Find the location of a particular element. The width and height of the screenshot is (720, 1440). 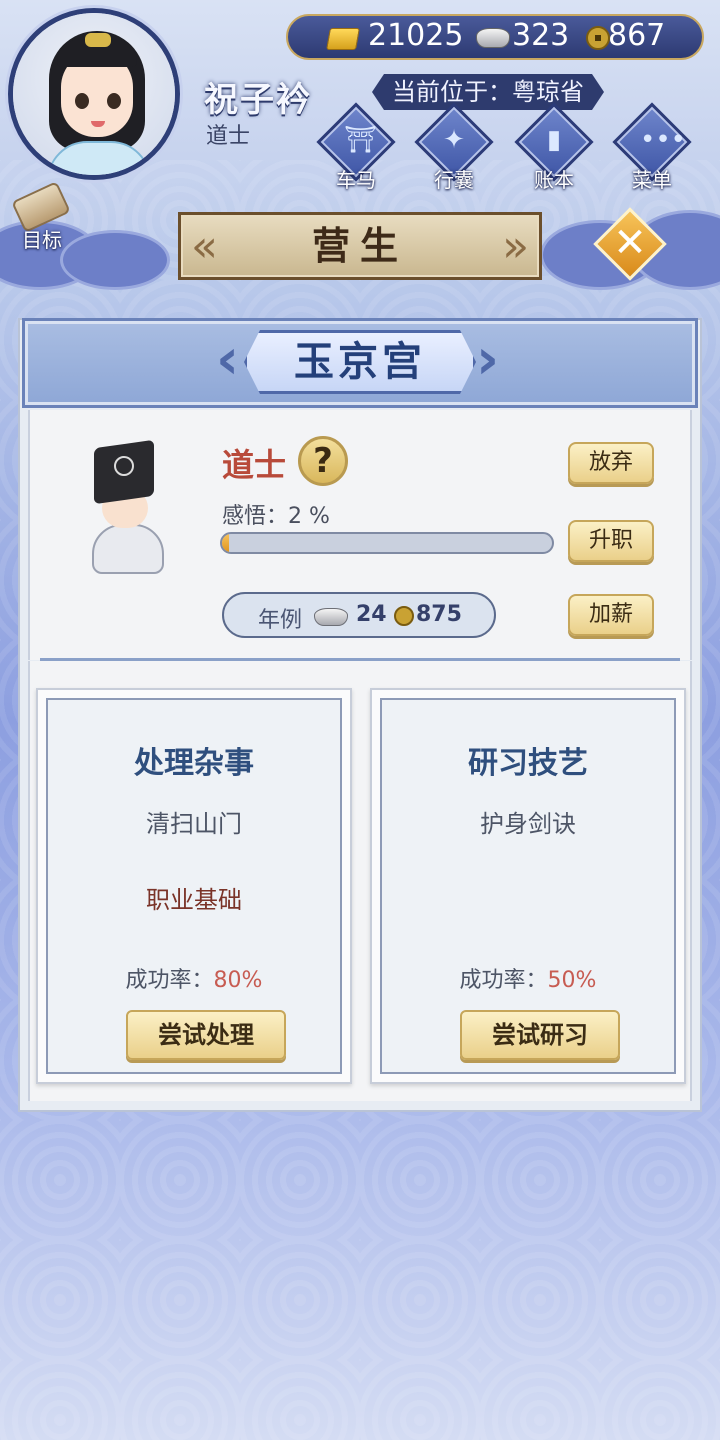

raise-button: 加薪 is located at coordinates (611, 615).